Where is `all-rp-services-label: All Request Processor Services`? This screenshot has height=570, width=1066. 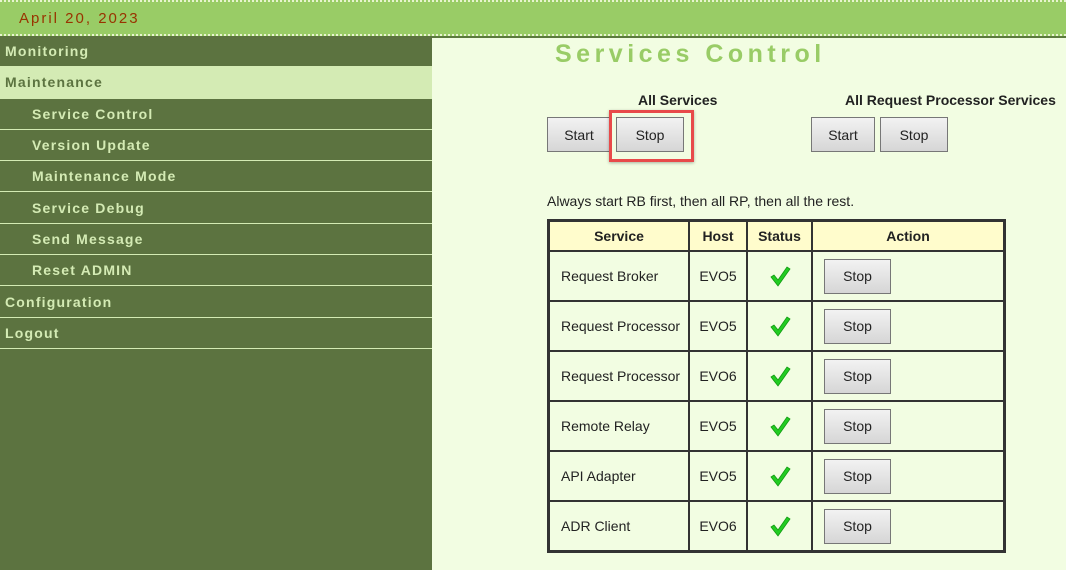
all-rp-services-label: All Request Processor Services is located at coordinates (950, 100).